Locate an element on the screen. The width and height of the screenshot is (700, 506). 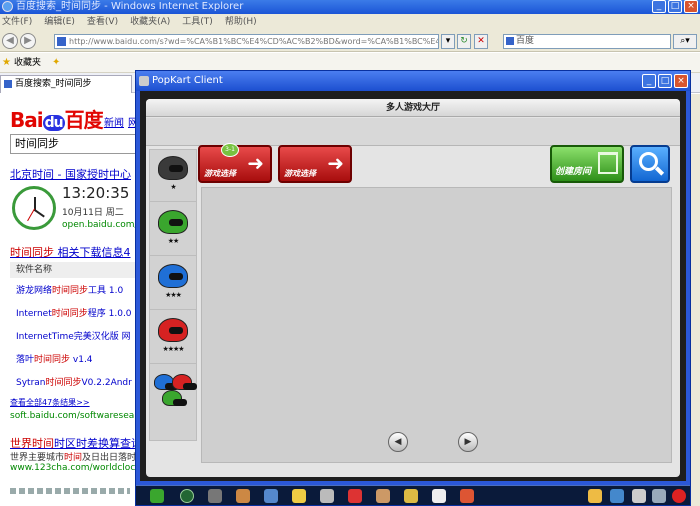
result-title-truncated is located at coordinates (70, 491).